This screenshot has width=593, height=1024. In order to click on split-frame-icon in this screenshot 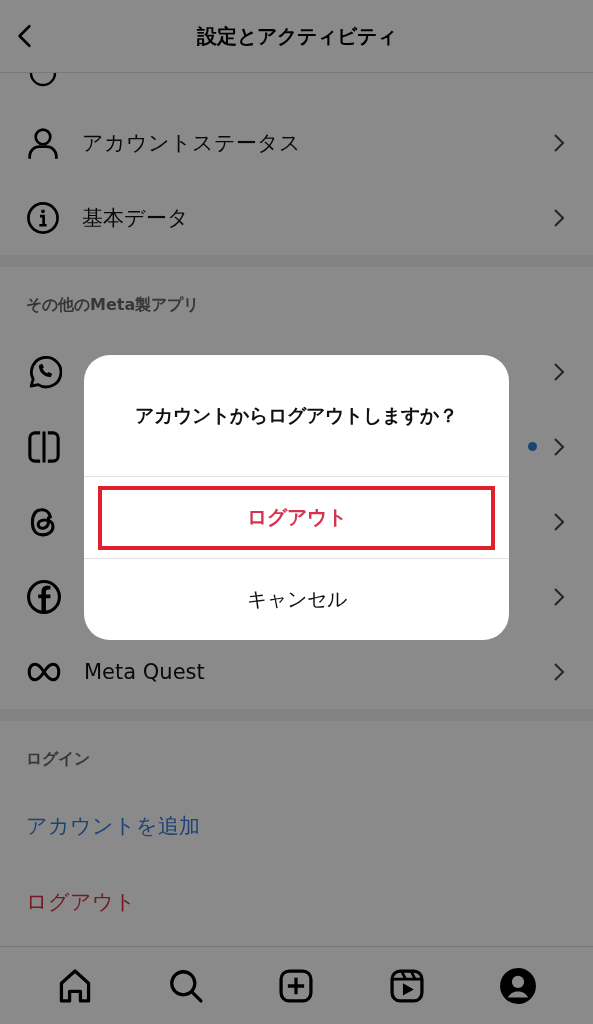, I will do `click(44, 446)`.